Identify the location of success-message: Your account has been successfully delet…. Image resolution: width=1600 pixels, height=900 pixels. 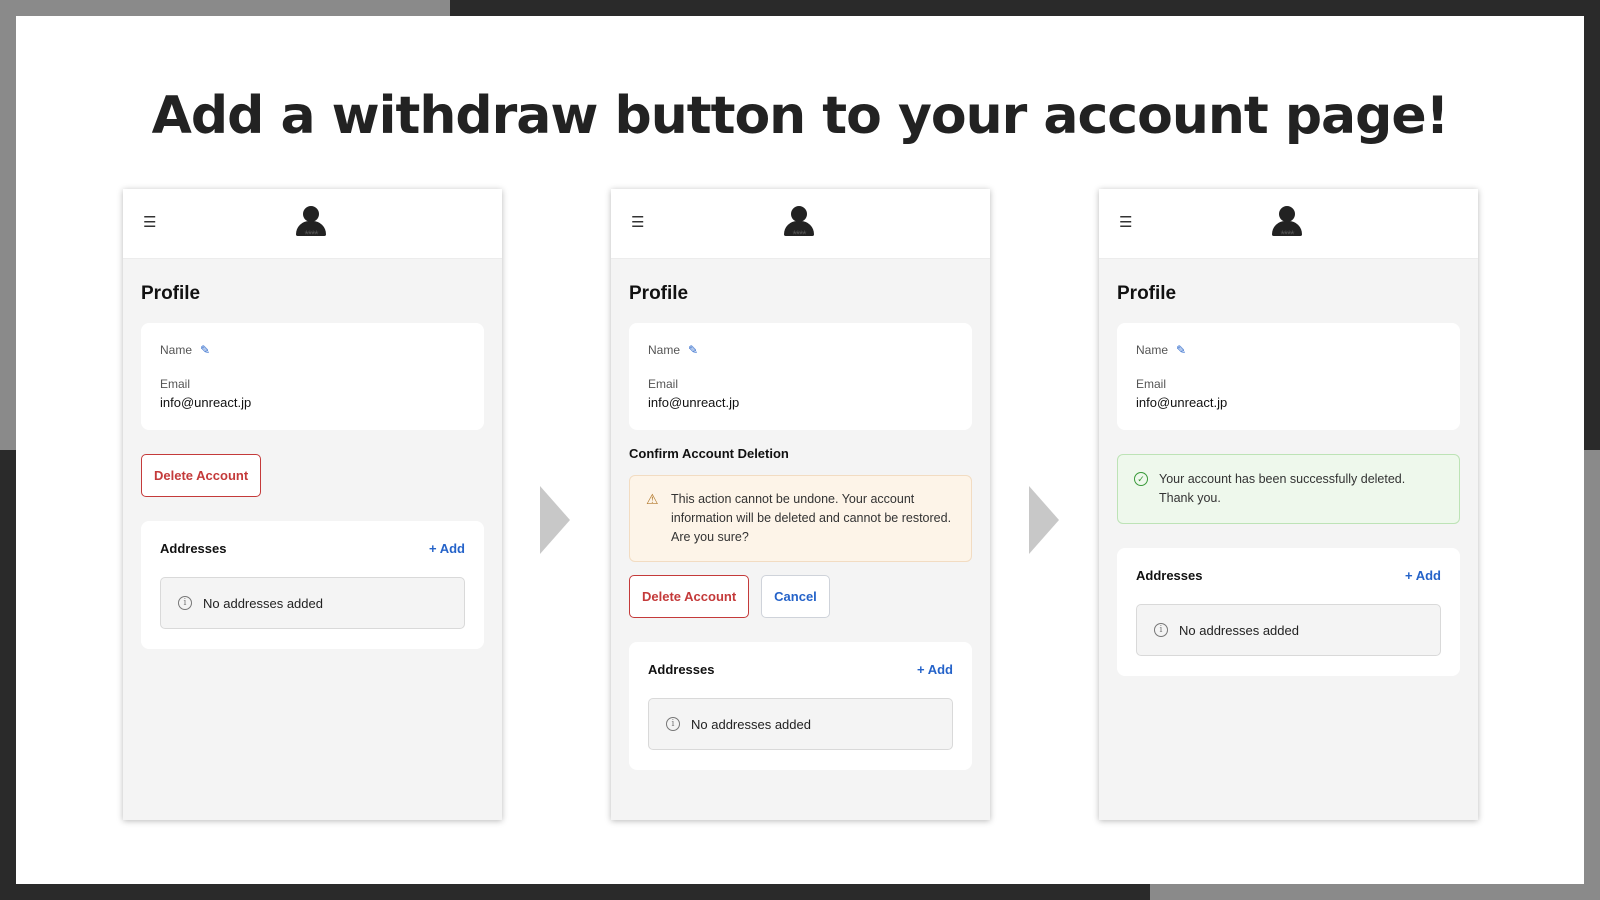
(1282, 488).